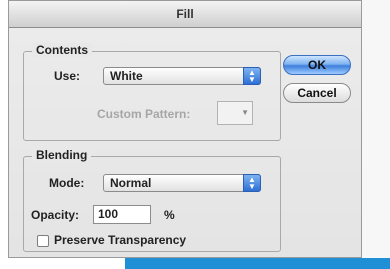  I want to click on preserve-transparency-label: Preserve Transparency, so click(120, 240).